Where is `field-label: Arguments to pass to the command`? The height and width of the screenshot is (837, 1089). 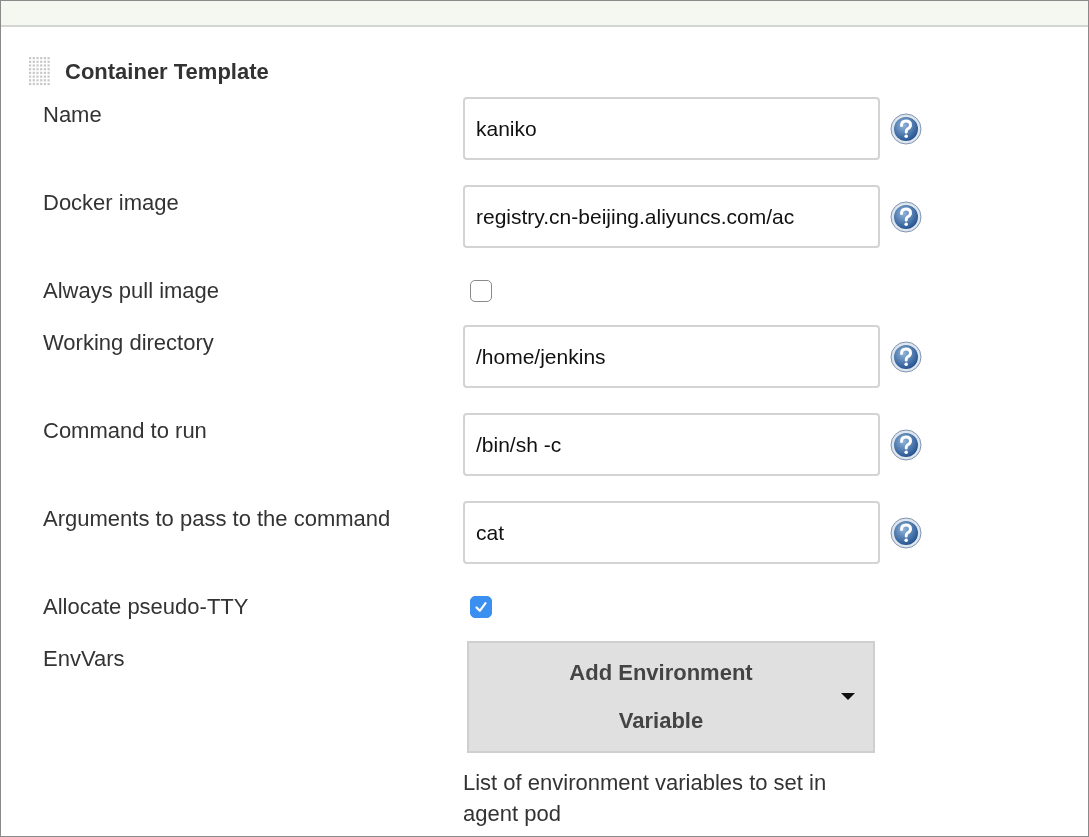 field-label: Arguments to pass to the command is located at coordinates (217, 519).